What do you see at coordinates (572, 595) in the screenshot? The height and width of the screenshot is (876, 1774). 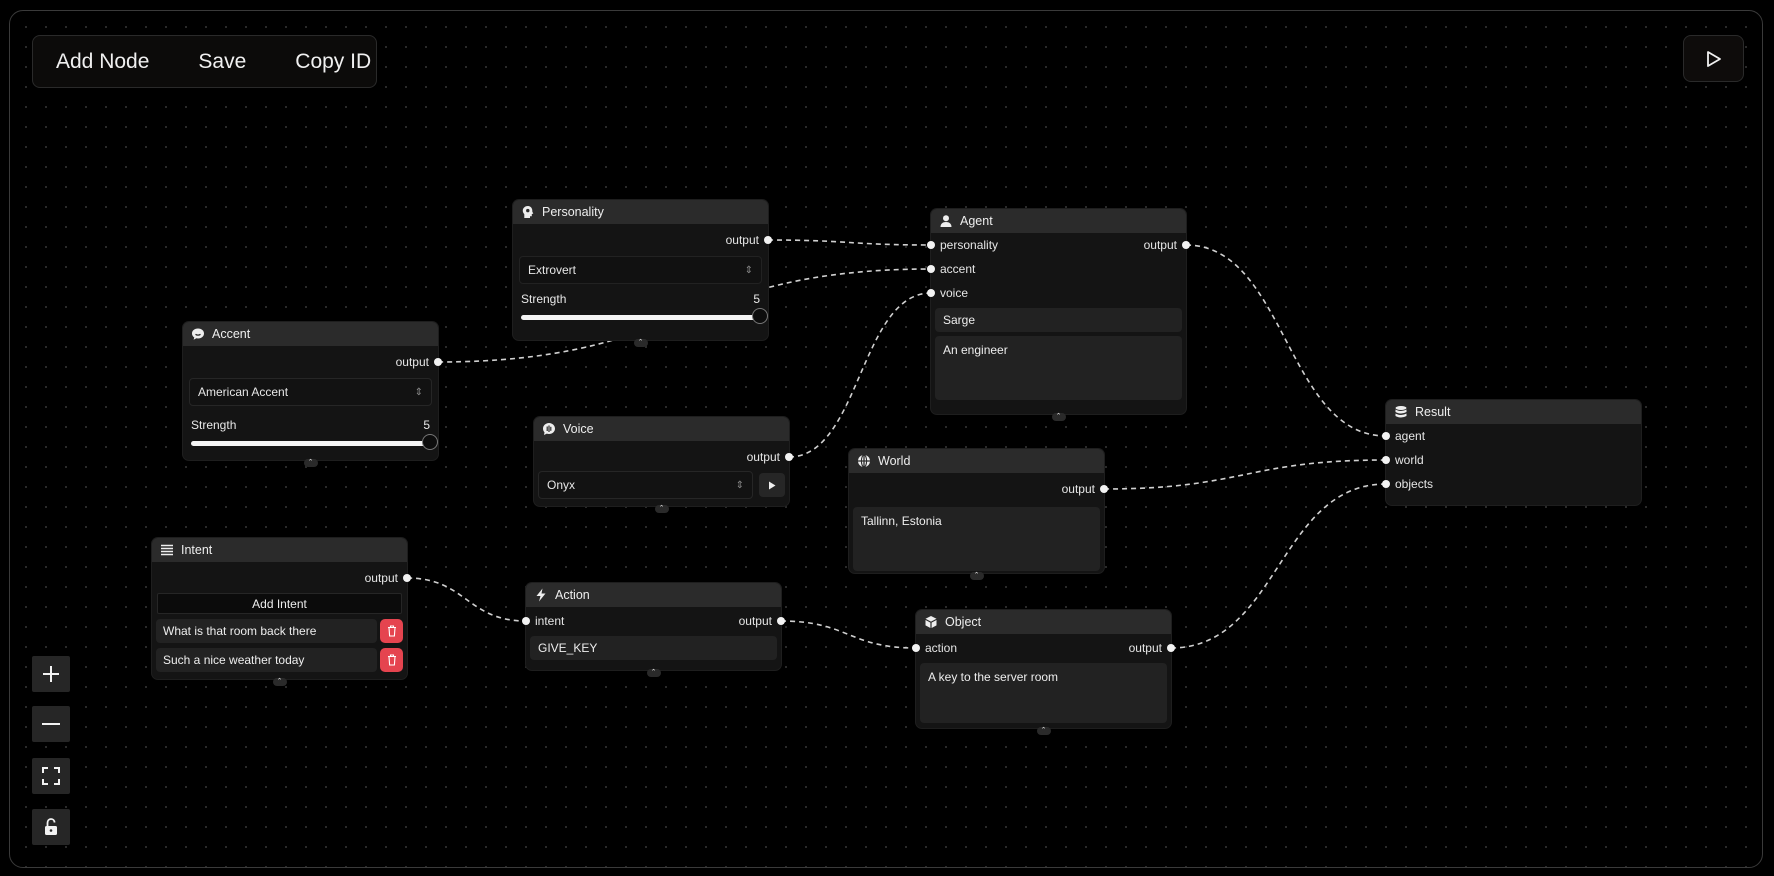 I see `node-title: Action` at bounding box center [572, 595].